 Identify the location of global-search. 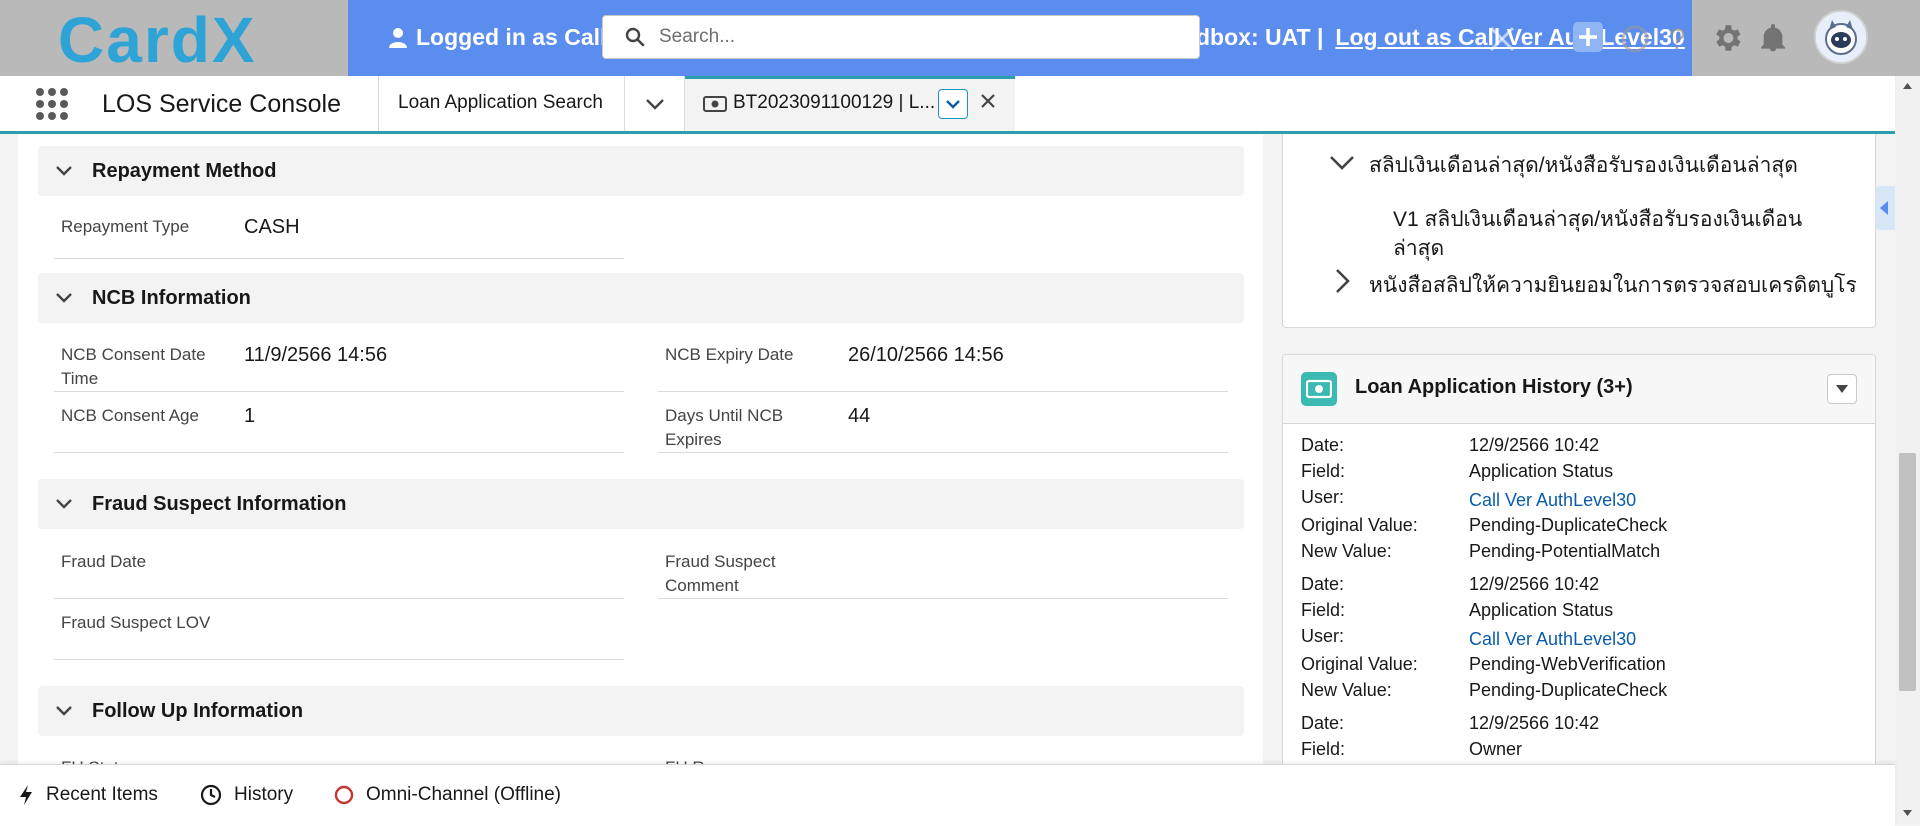
(901, 37).